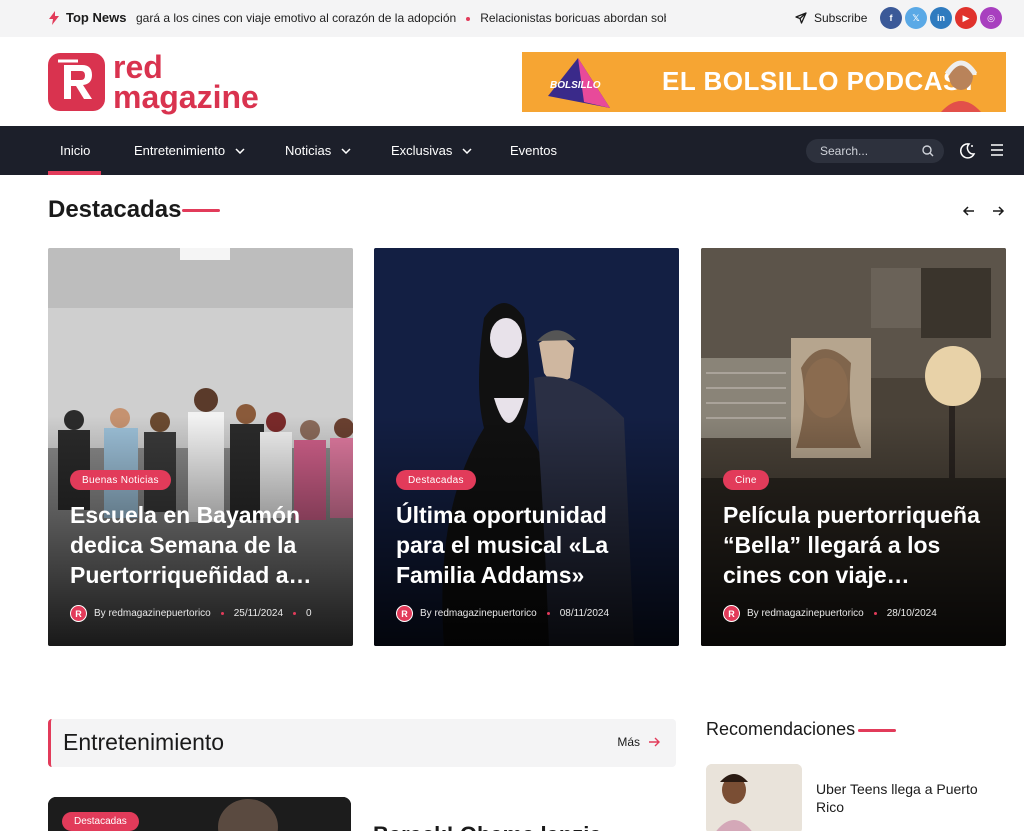 Image resolution: width=1024 pixels, height=831 pixels. Describe the element at coordinates (997, 150) in the screenshot. I see `hamburger-menu-icon` at that location.